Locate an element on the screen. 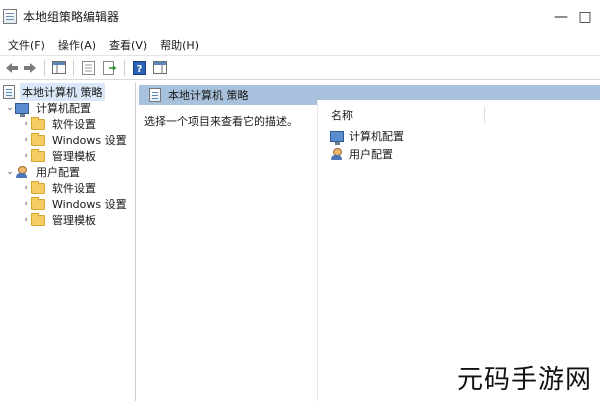 Image resolution: width=600 pixels, height=401 pixels. toolbar: ? is located at coordinates (300, 67).